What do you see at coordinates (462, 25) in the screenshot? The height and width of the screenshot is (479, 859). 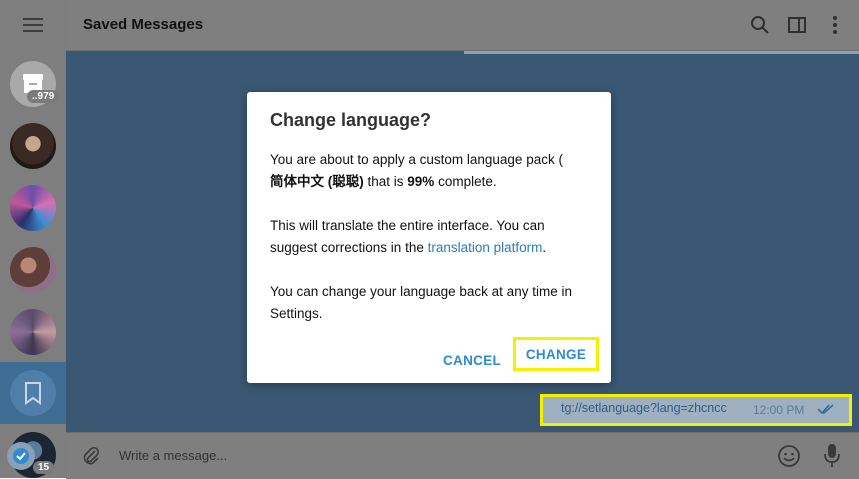 I see `chat-header: Saved Messages` at bounding box center [462, 25].